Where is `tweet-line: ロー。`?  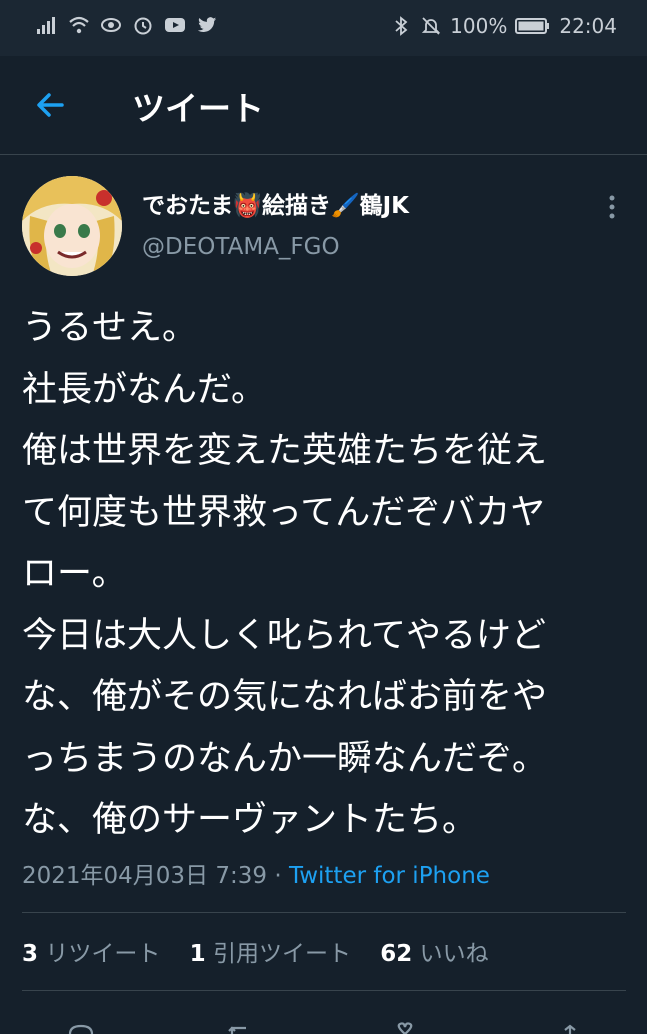
tweet-line: ロー。 is located at coordinates (74, 574).